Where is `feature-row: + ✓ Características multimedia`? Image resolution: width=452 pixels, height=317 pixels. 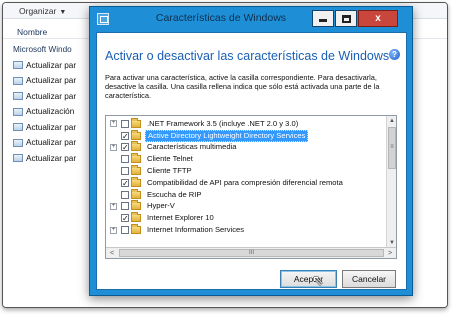 feature-row: + ✓ Características multimedia is located at coordinates (246, 147).